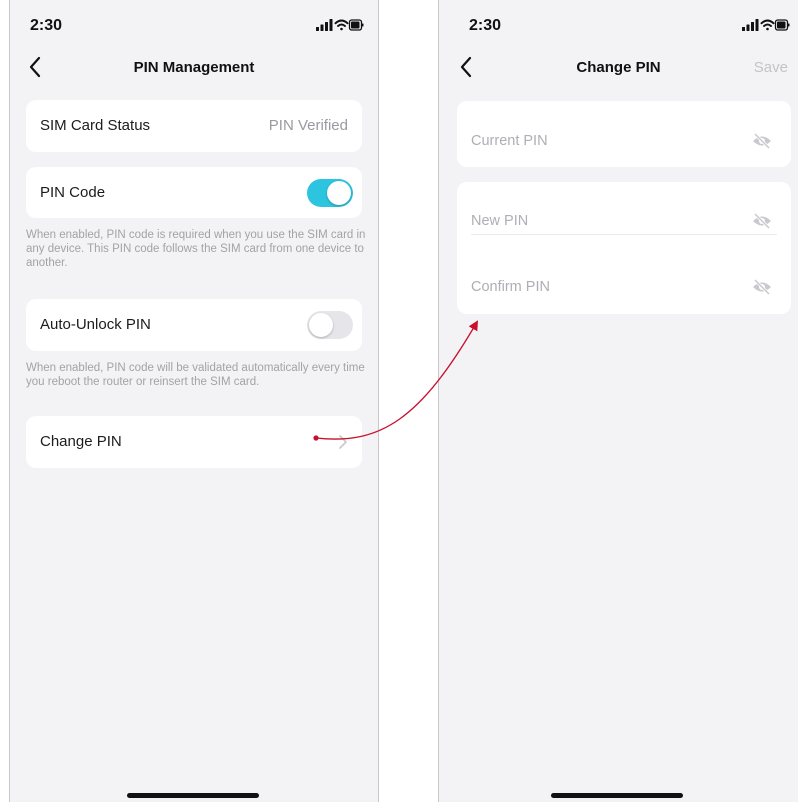 The height and width of the screenshot is (802, 798). I want to click on page-title: Change PIN, so click(618, 67).